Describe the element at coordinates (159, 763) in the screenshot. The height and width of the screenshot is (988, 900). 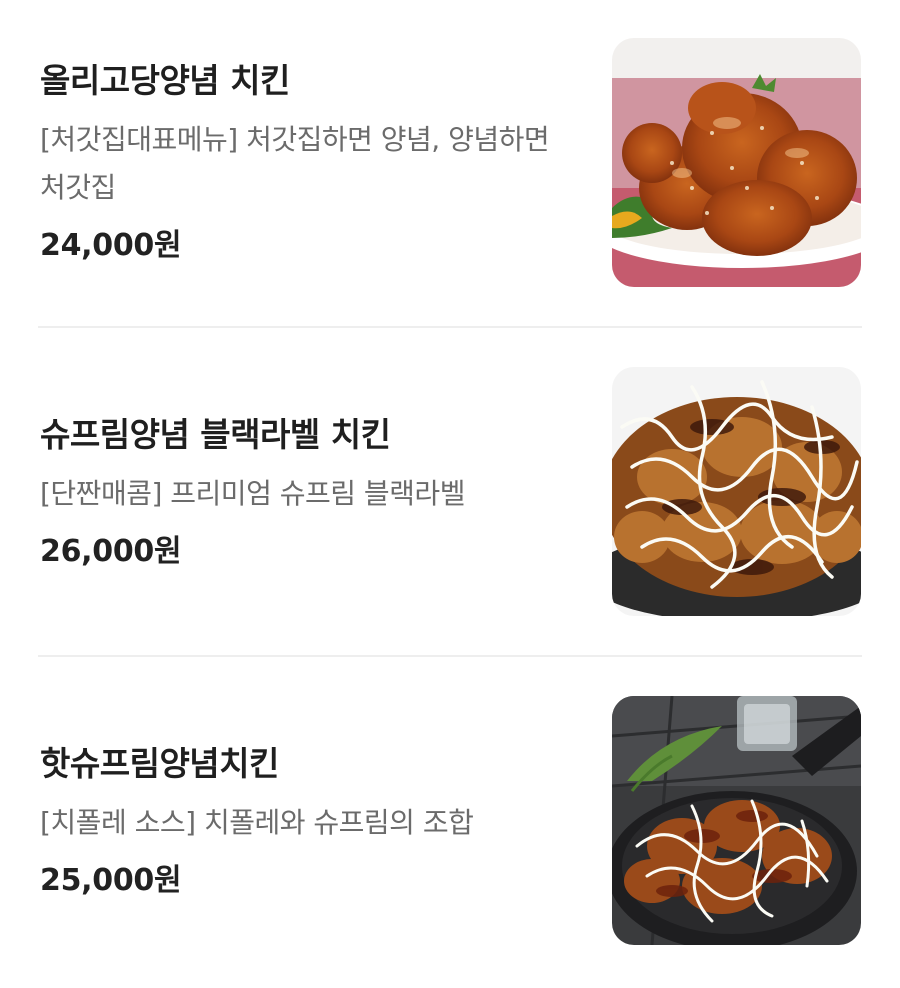
I see `menu-item-name: 핫슈프림양념치킨` at that location.